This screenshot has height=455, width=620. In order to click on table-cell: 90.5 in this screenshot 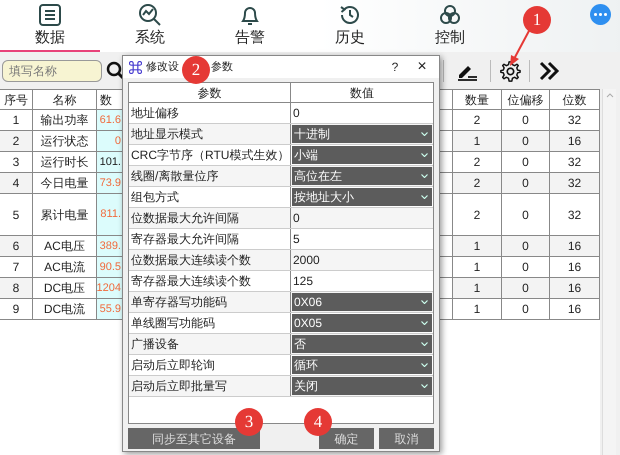, I will do `click(110, 267)`.